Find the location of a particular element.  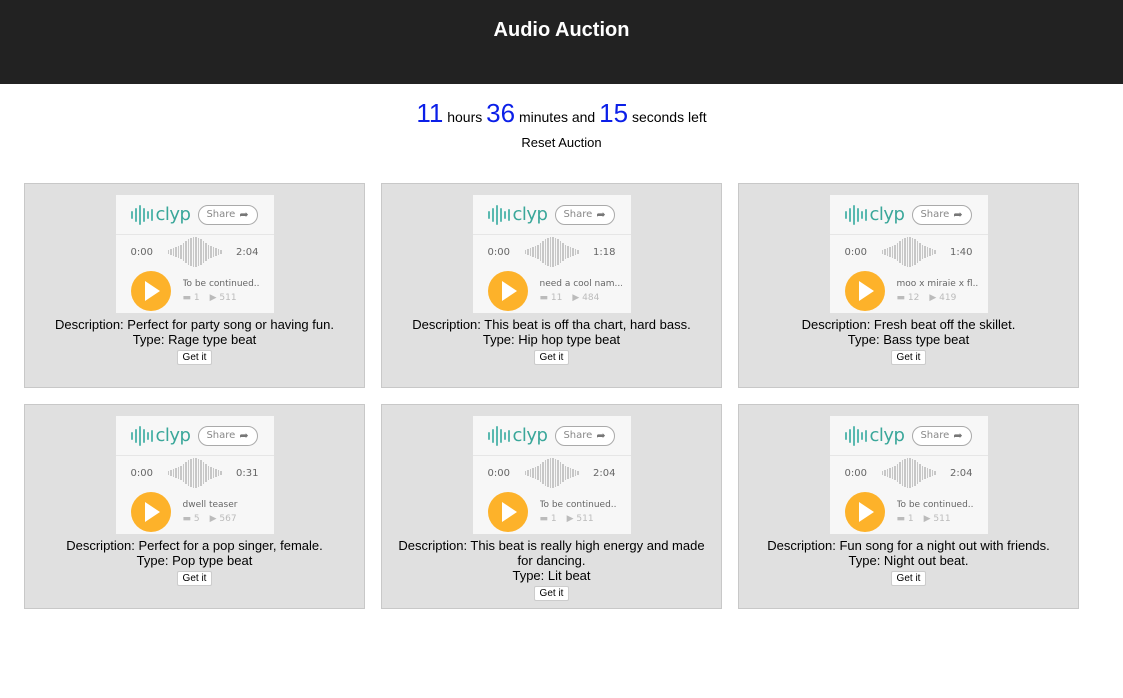

play-count: ▶ 484 is located at coordinates (586, 298).